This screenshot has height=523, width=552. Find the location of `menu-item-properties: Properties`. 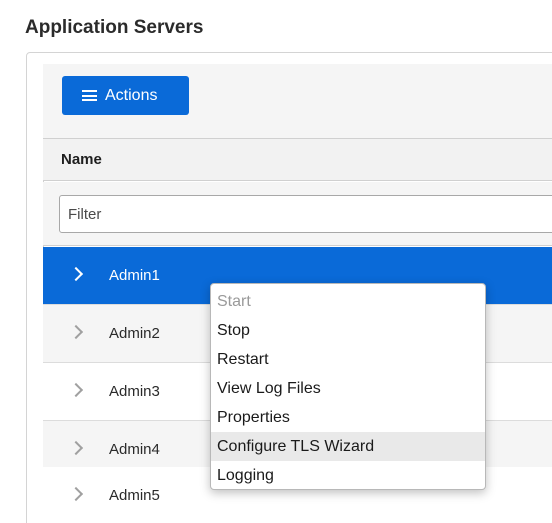

menu-item-properties: Properties is located at coordinates (348, 417).